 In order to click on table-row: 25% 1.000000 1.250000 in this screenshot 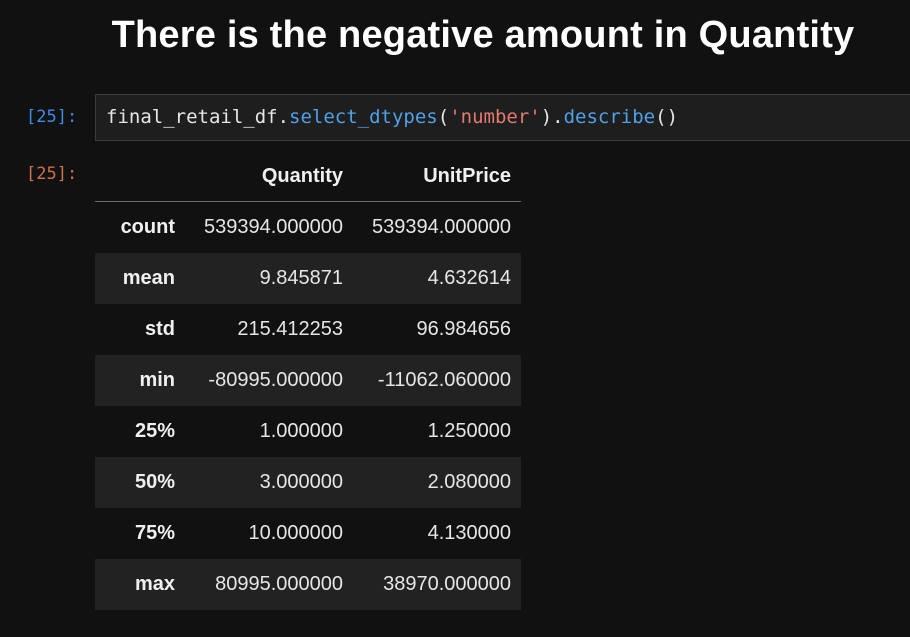, I will do `click(308, 431)`.